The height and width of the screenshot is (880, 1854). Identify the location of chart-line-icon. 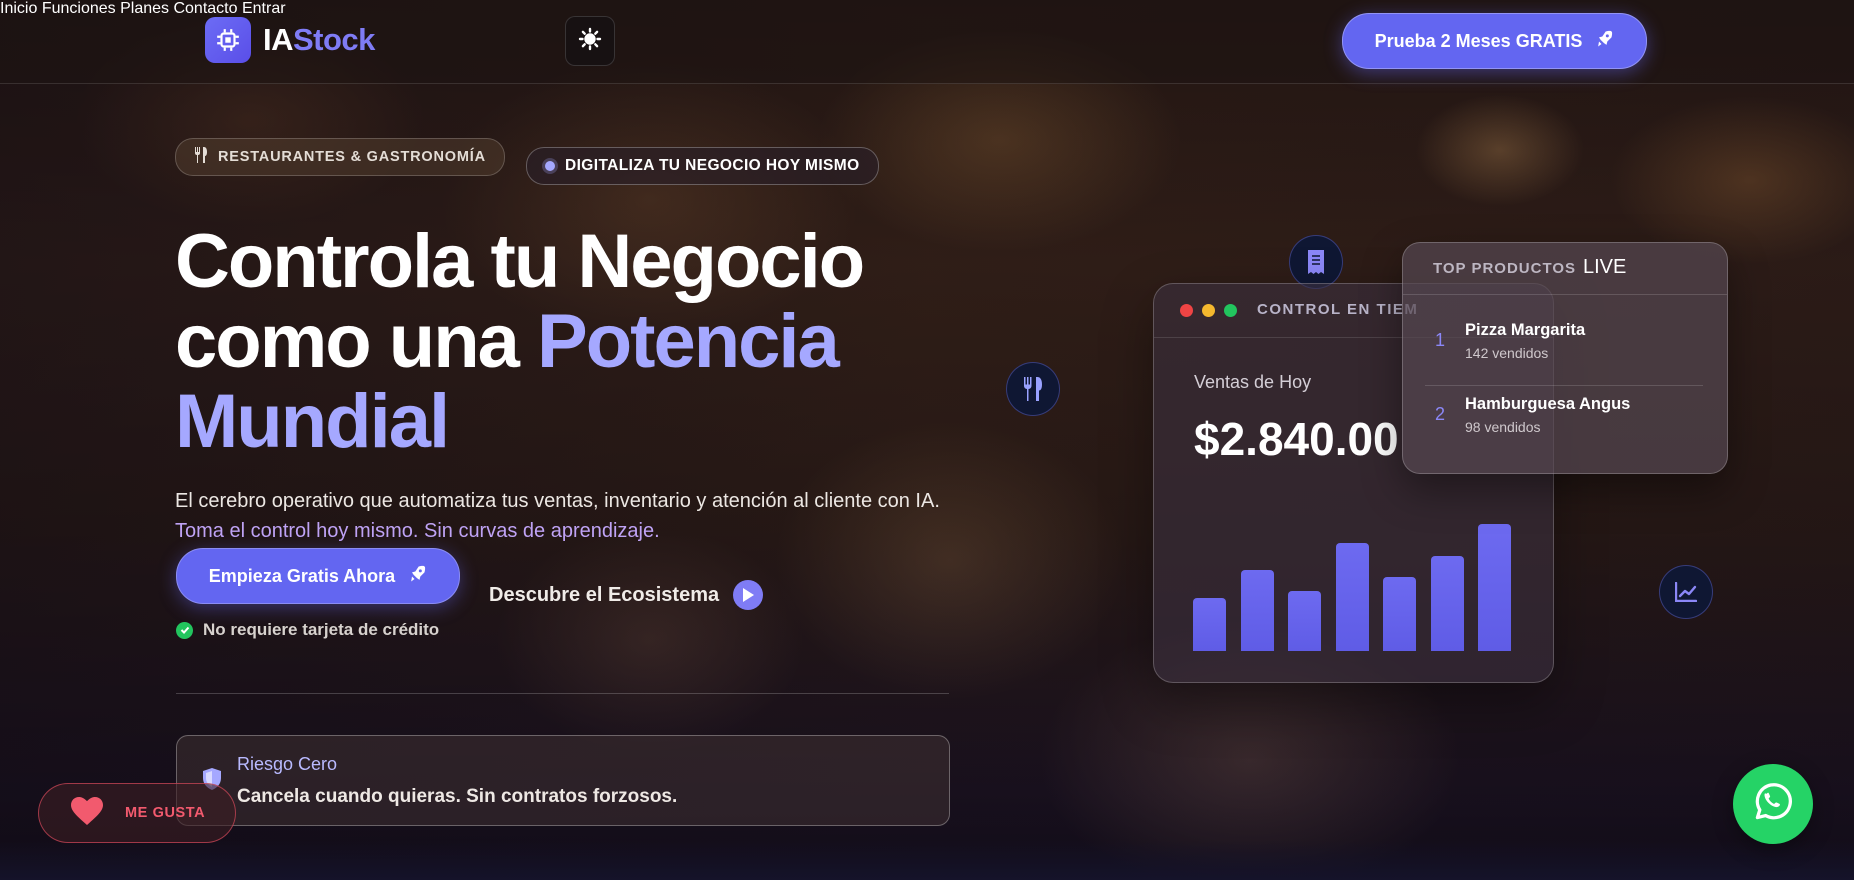
(1686, 592).